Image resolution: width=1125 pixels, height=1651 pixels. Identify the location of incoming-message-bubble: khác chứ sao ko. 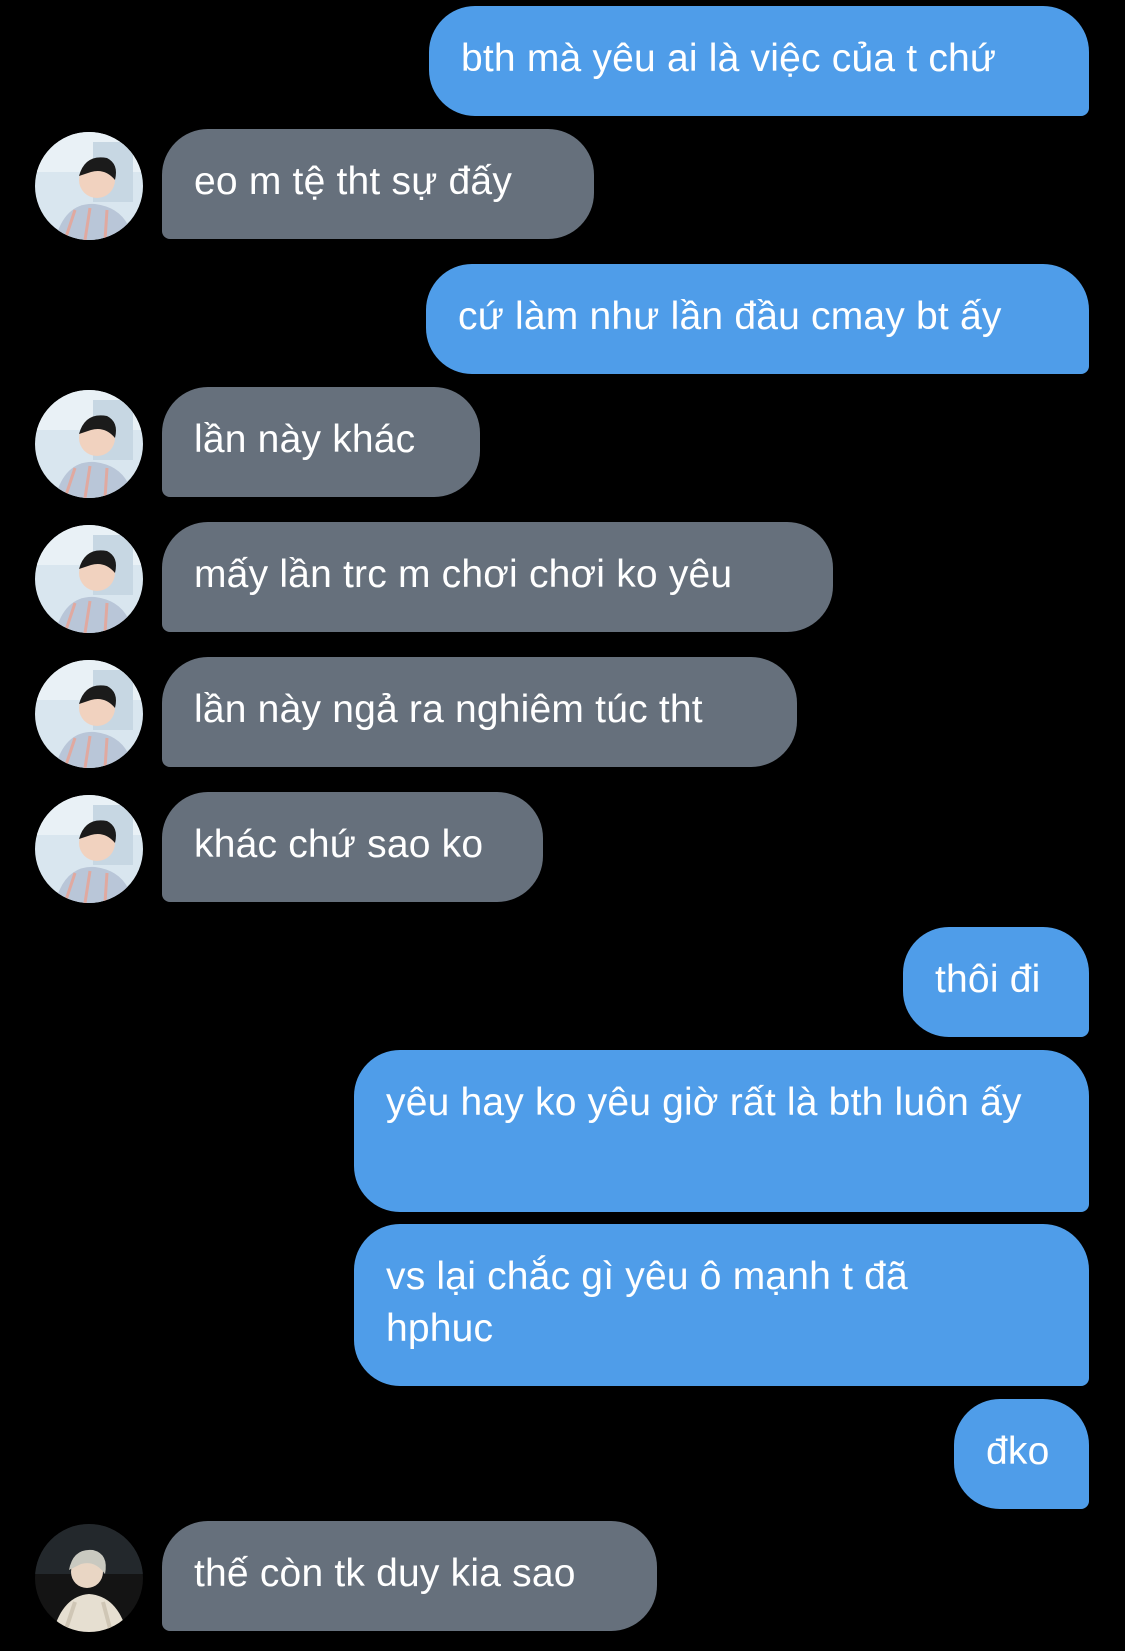
(352, 847).